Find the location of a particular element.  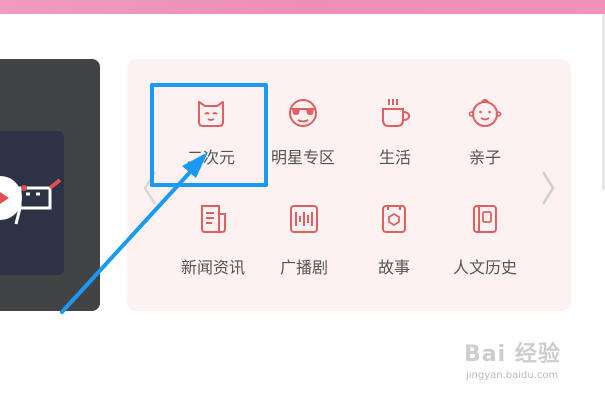

chevron-left-icon is located at coordinates (150, 188).